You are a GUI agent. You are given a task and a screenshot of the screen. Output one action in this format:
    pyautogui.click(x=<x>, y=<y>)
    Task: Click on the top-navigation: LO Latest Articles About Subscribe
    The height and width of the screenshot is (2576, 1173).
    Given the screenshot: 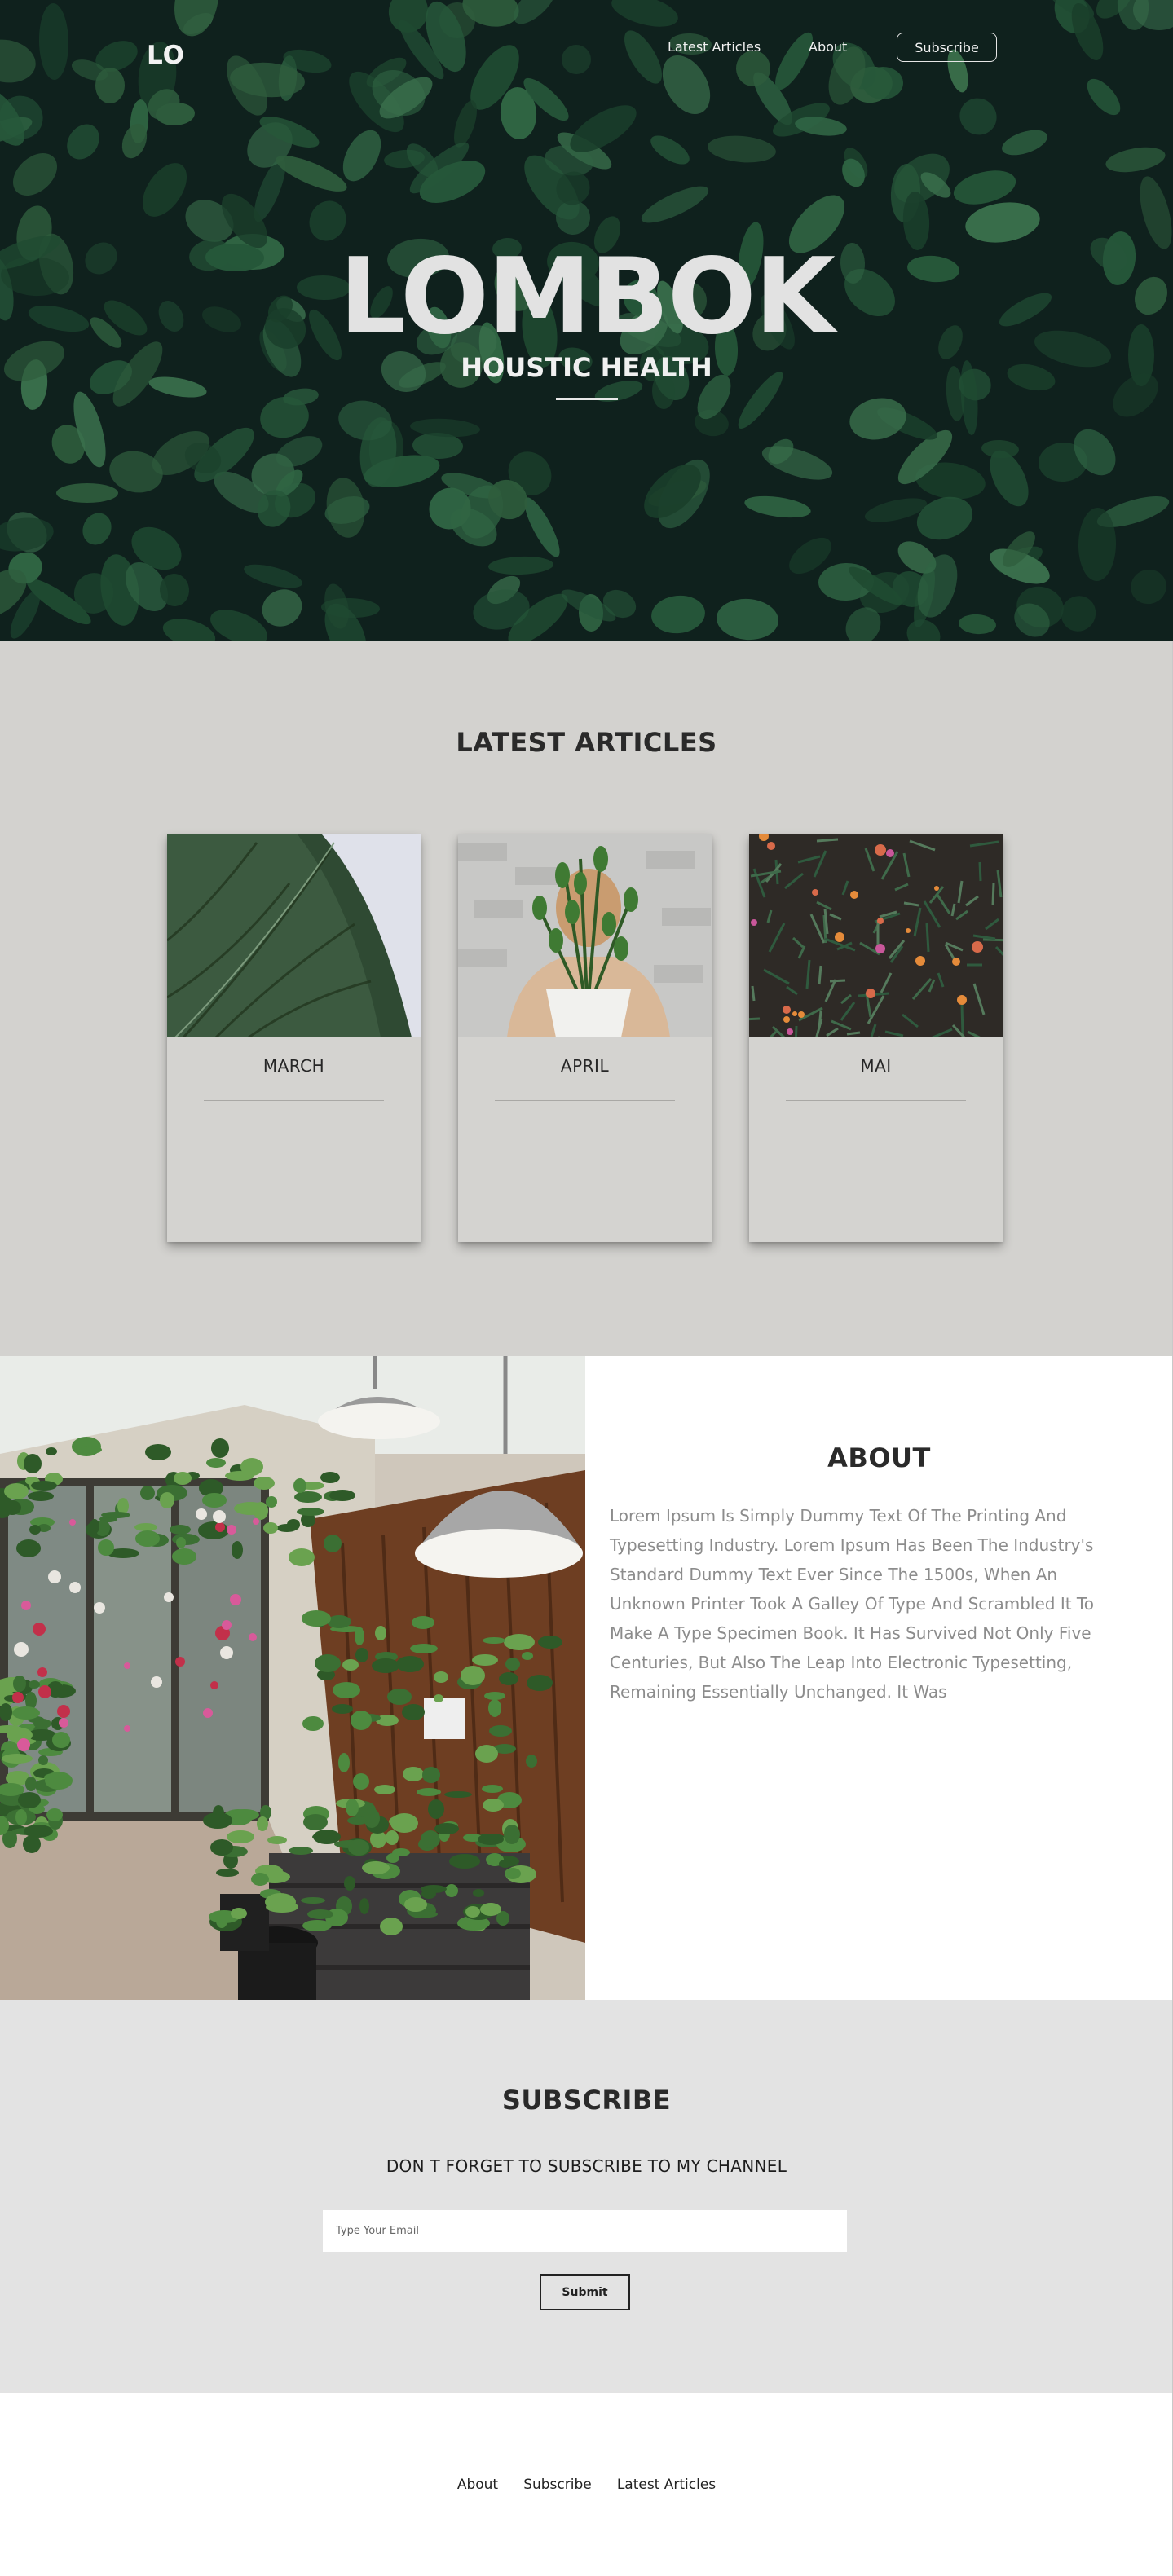 What is the action you would take?
    pyautogui.click(x=586, y=52)
    